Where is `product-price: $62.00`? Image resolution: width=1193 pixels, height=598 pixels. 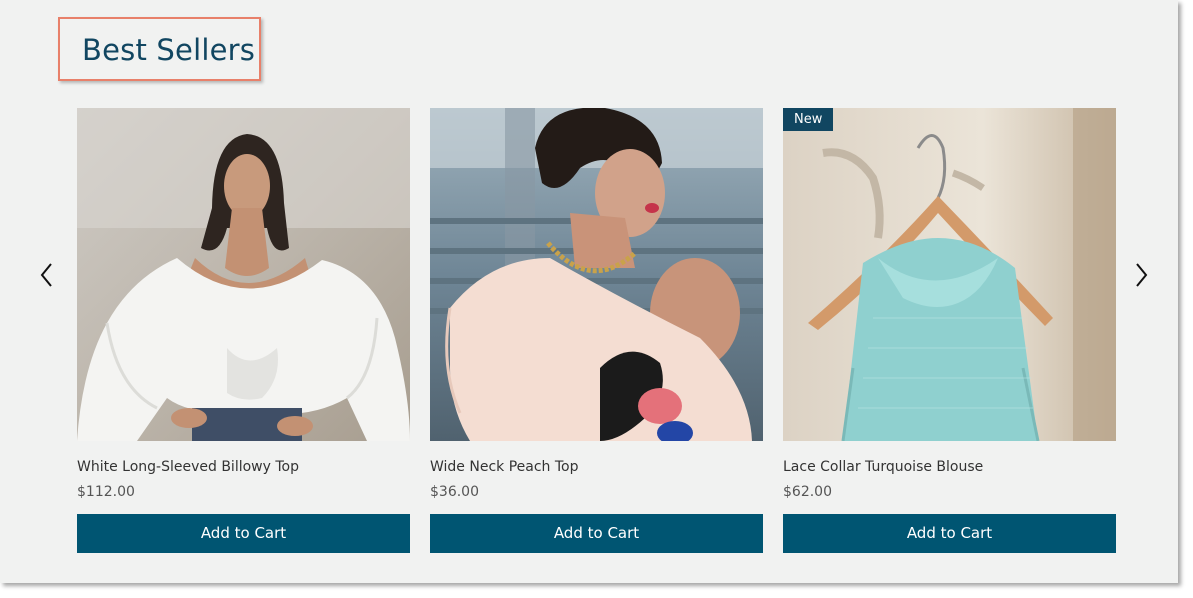
product-price: $62.00 is located at coordinates (807, 492).